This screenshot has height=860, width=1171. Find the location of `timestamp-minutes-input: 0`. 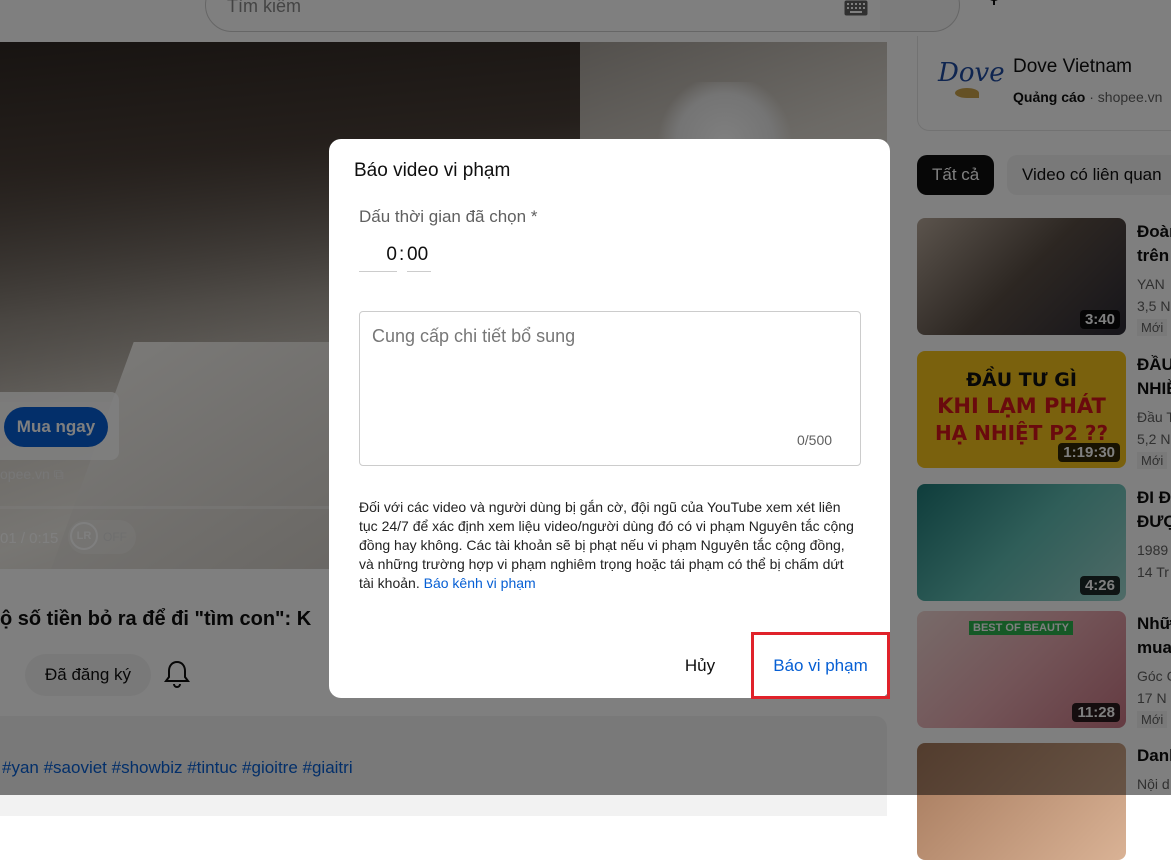

timestamp-minutes-input: 0 is located at coordinates (378, 258).